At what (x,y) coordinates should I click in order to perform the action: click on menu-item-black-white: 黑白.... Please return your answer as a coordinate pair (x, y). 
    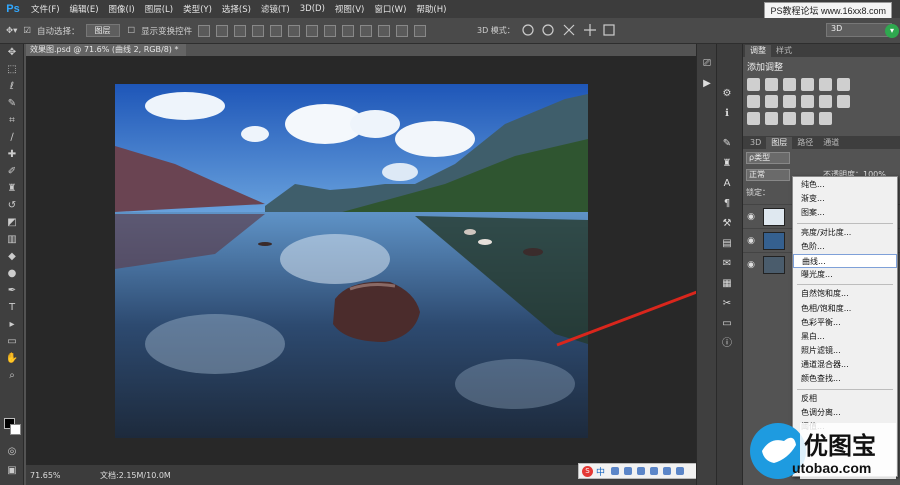
    Looking at the image, I should click on (845, 337).